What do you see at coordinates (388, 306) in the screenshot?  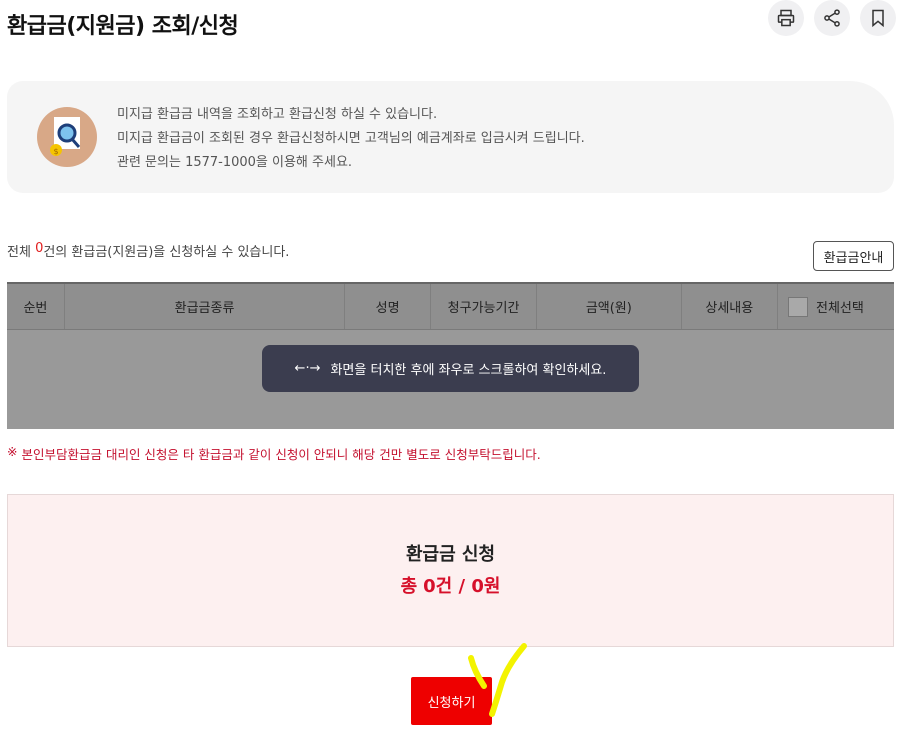 I see `column-header-name: 성명` at bounding box center [388, 306].